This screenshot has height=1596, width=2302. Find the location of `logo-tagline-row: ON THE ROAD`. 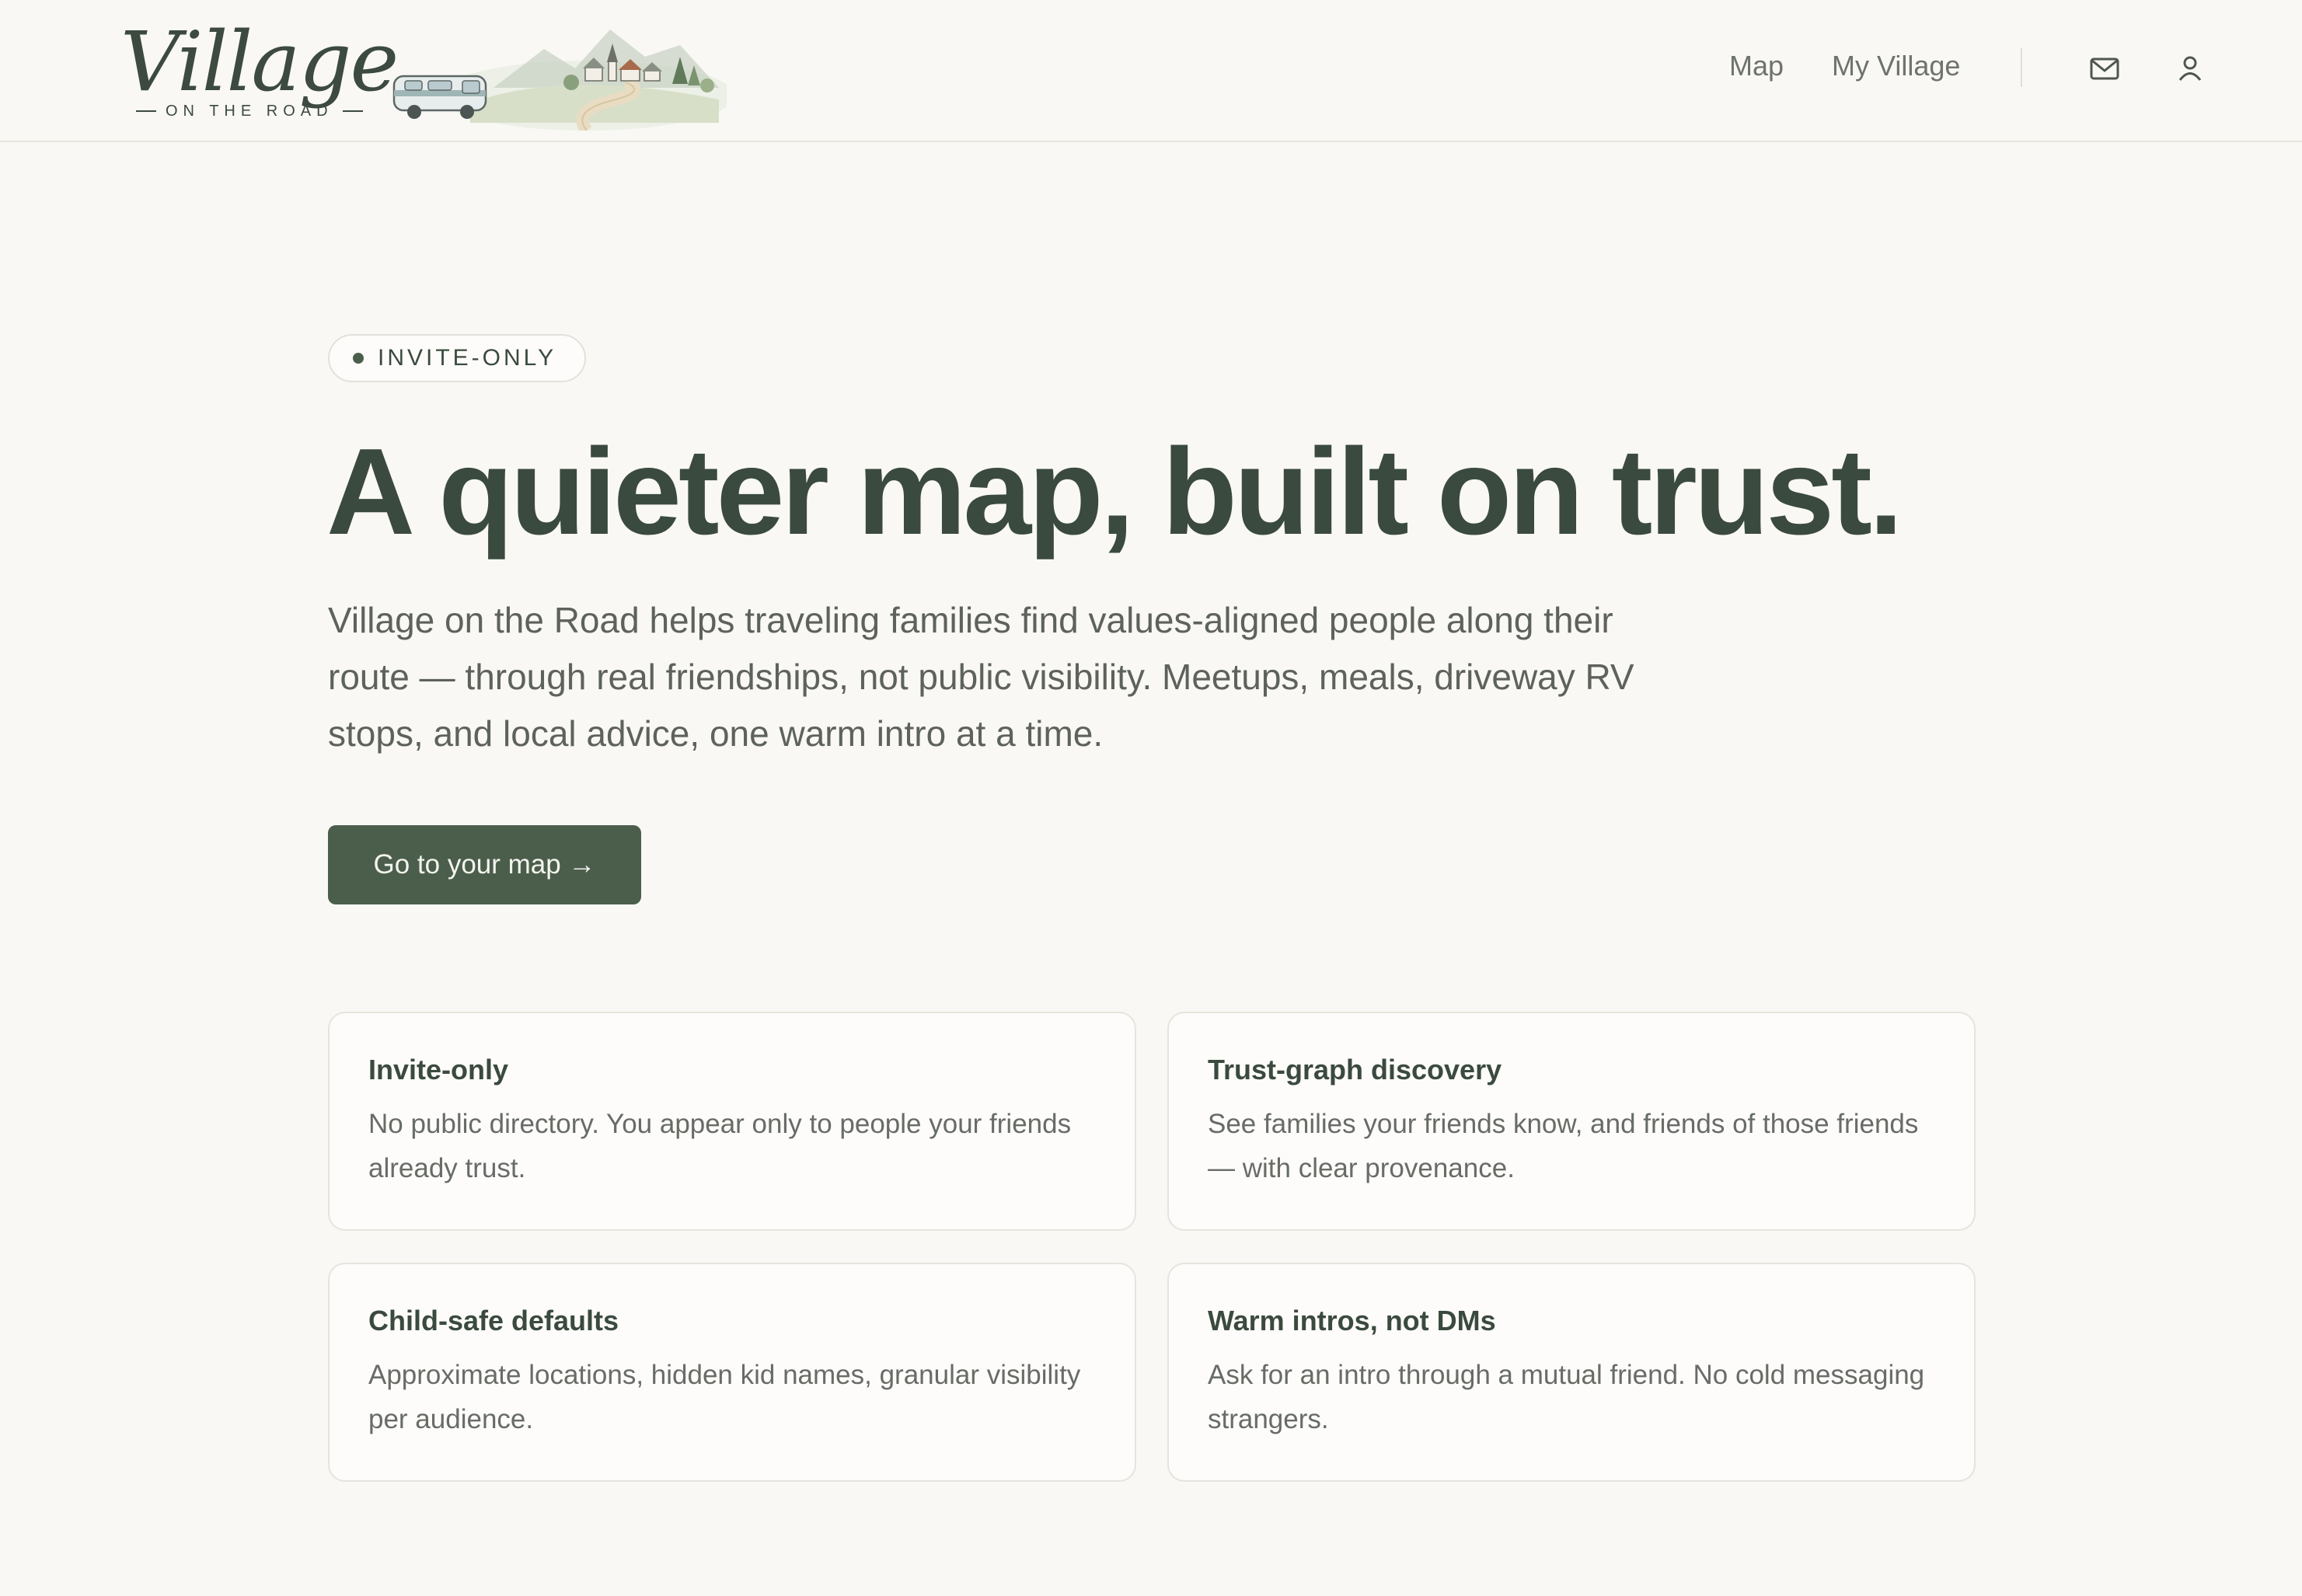

logo-tagline-row: ON THE ROAD is located at coordinates (249, 111).